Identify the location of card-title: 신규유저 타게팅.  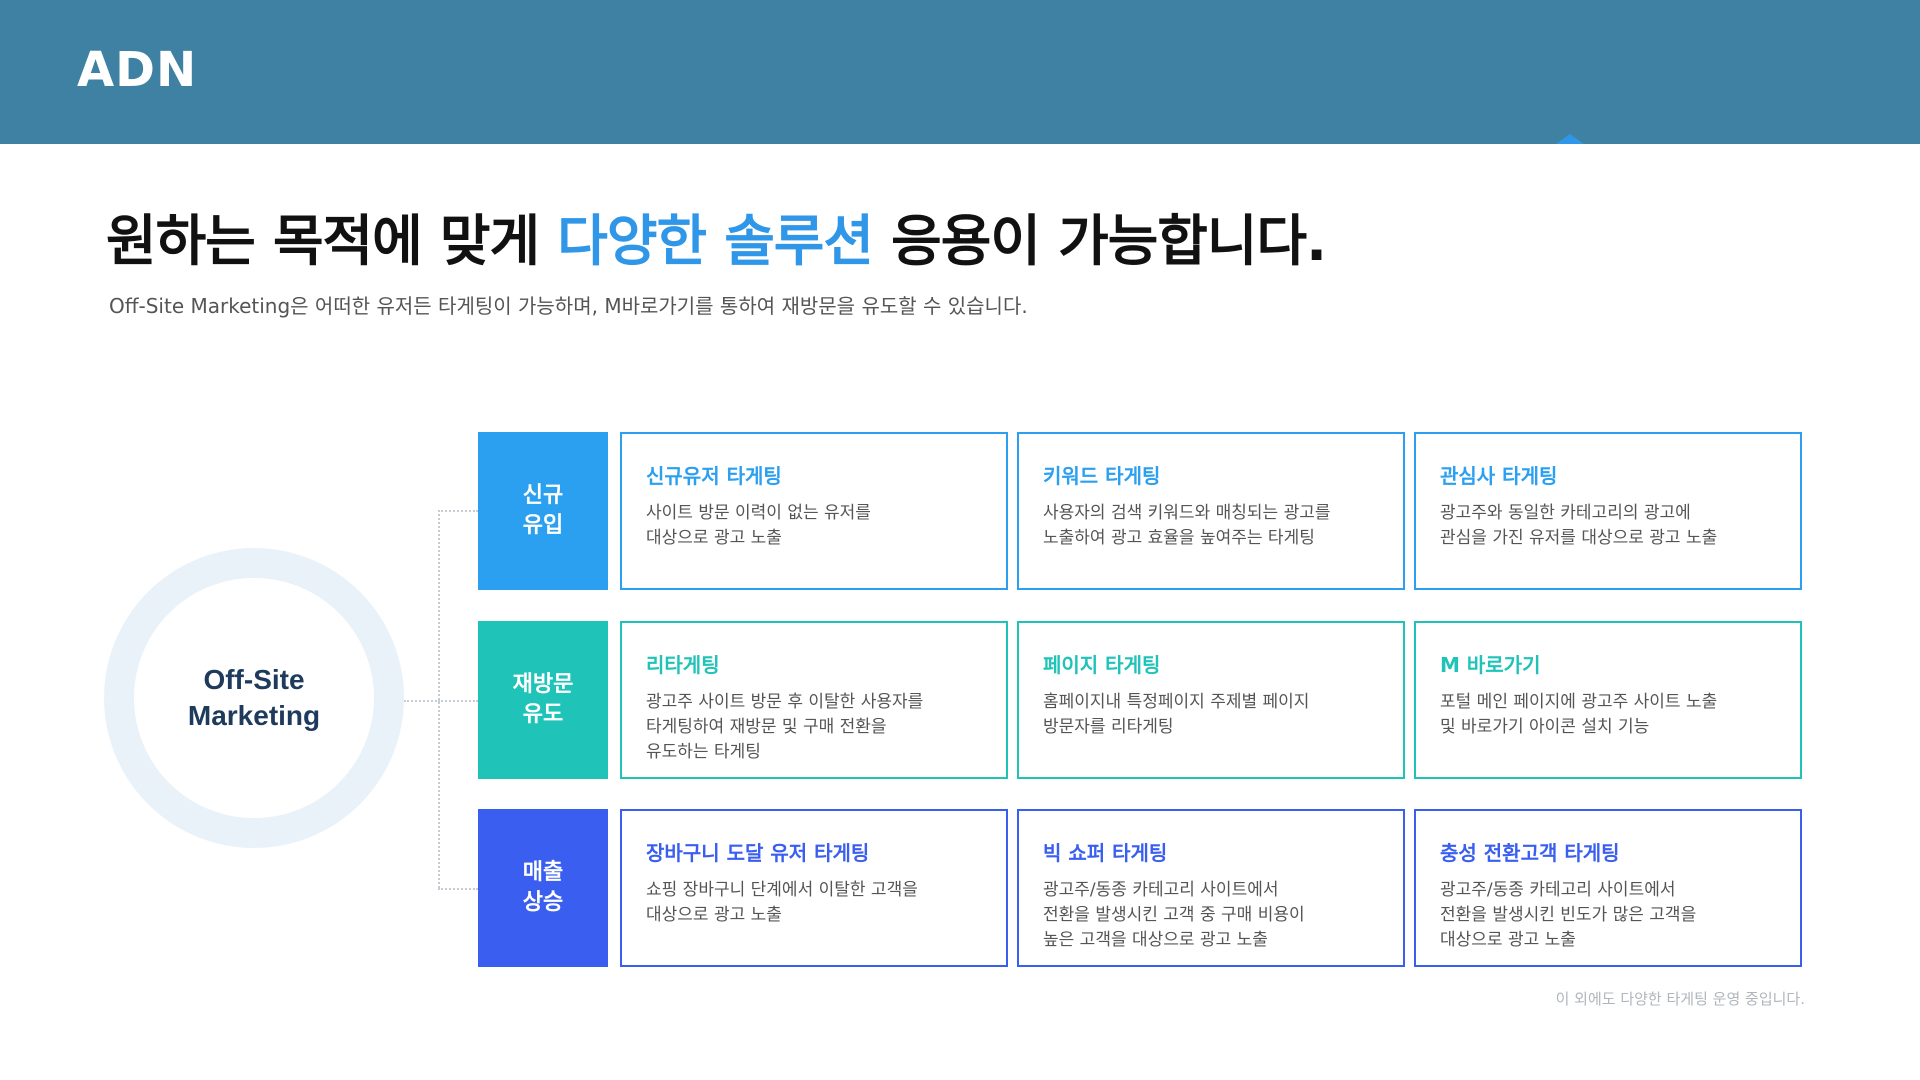
(714, 476).